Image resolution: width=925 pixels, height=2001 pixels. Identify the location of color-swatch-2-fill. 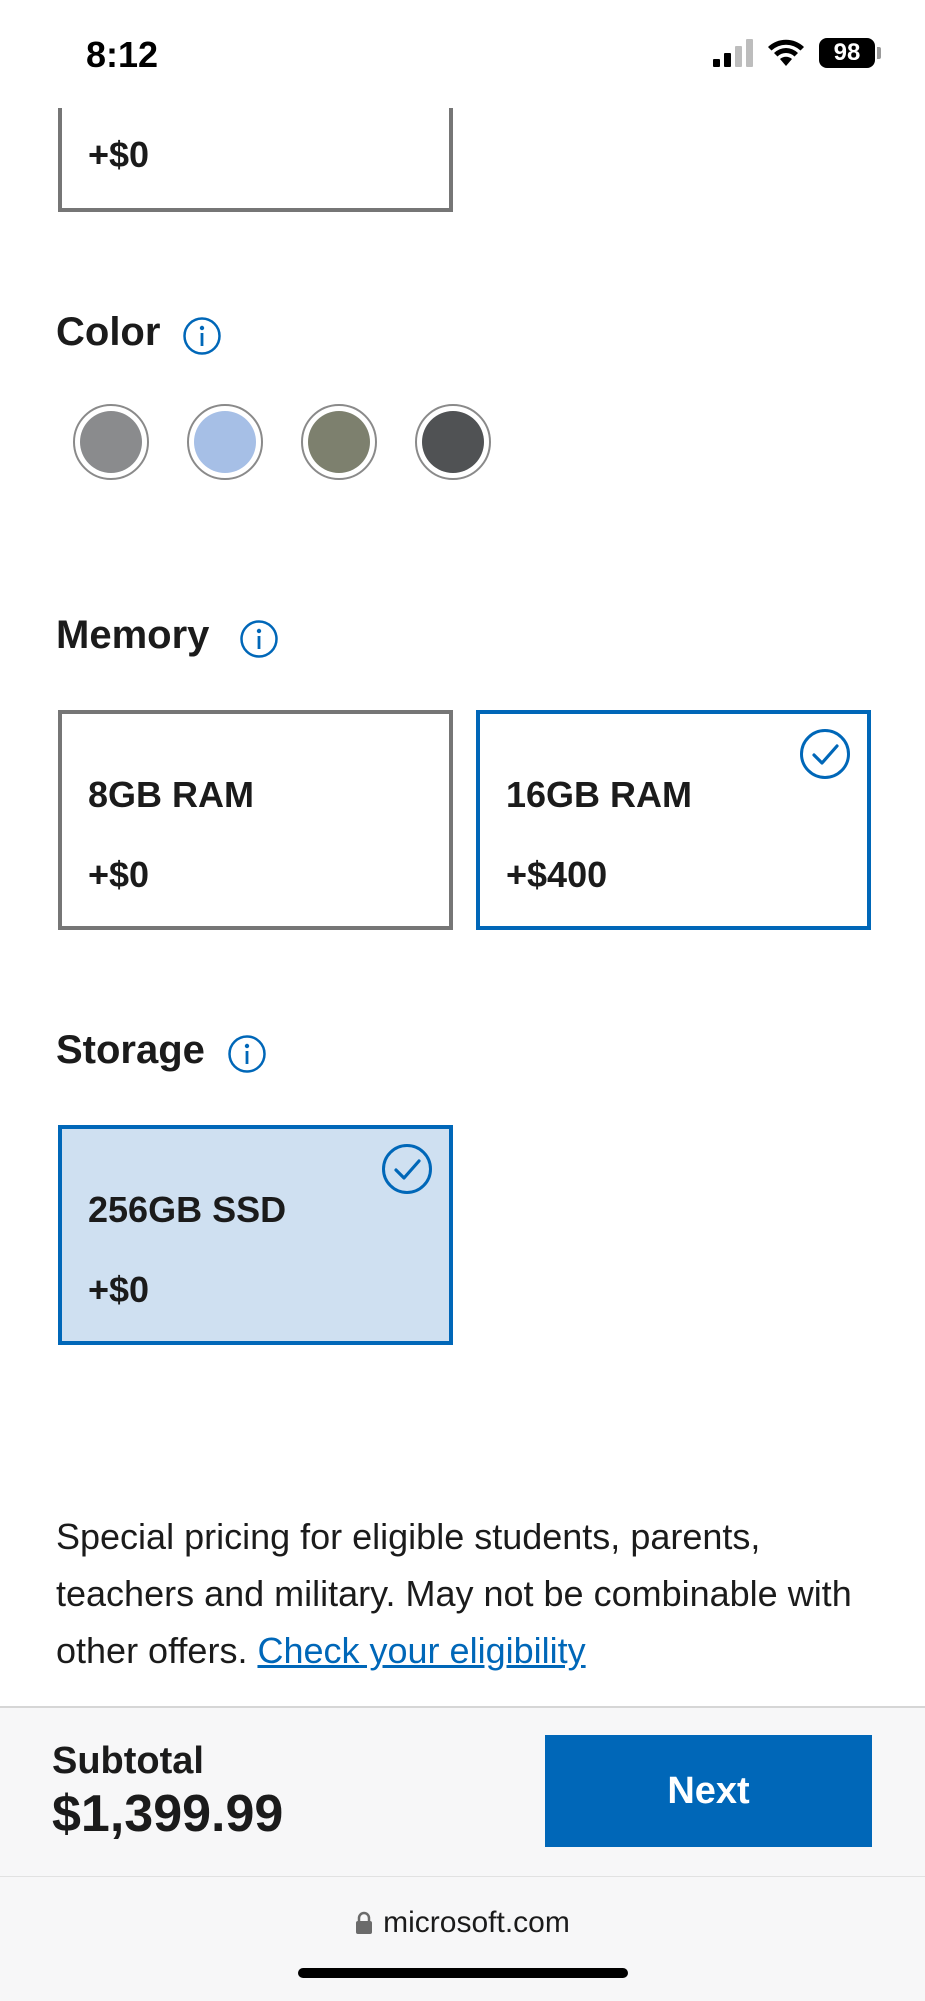
(225, 442).